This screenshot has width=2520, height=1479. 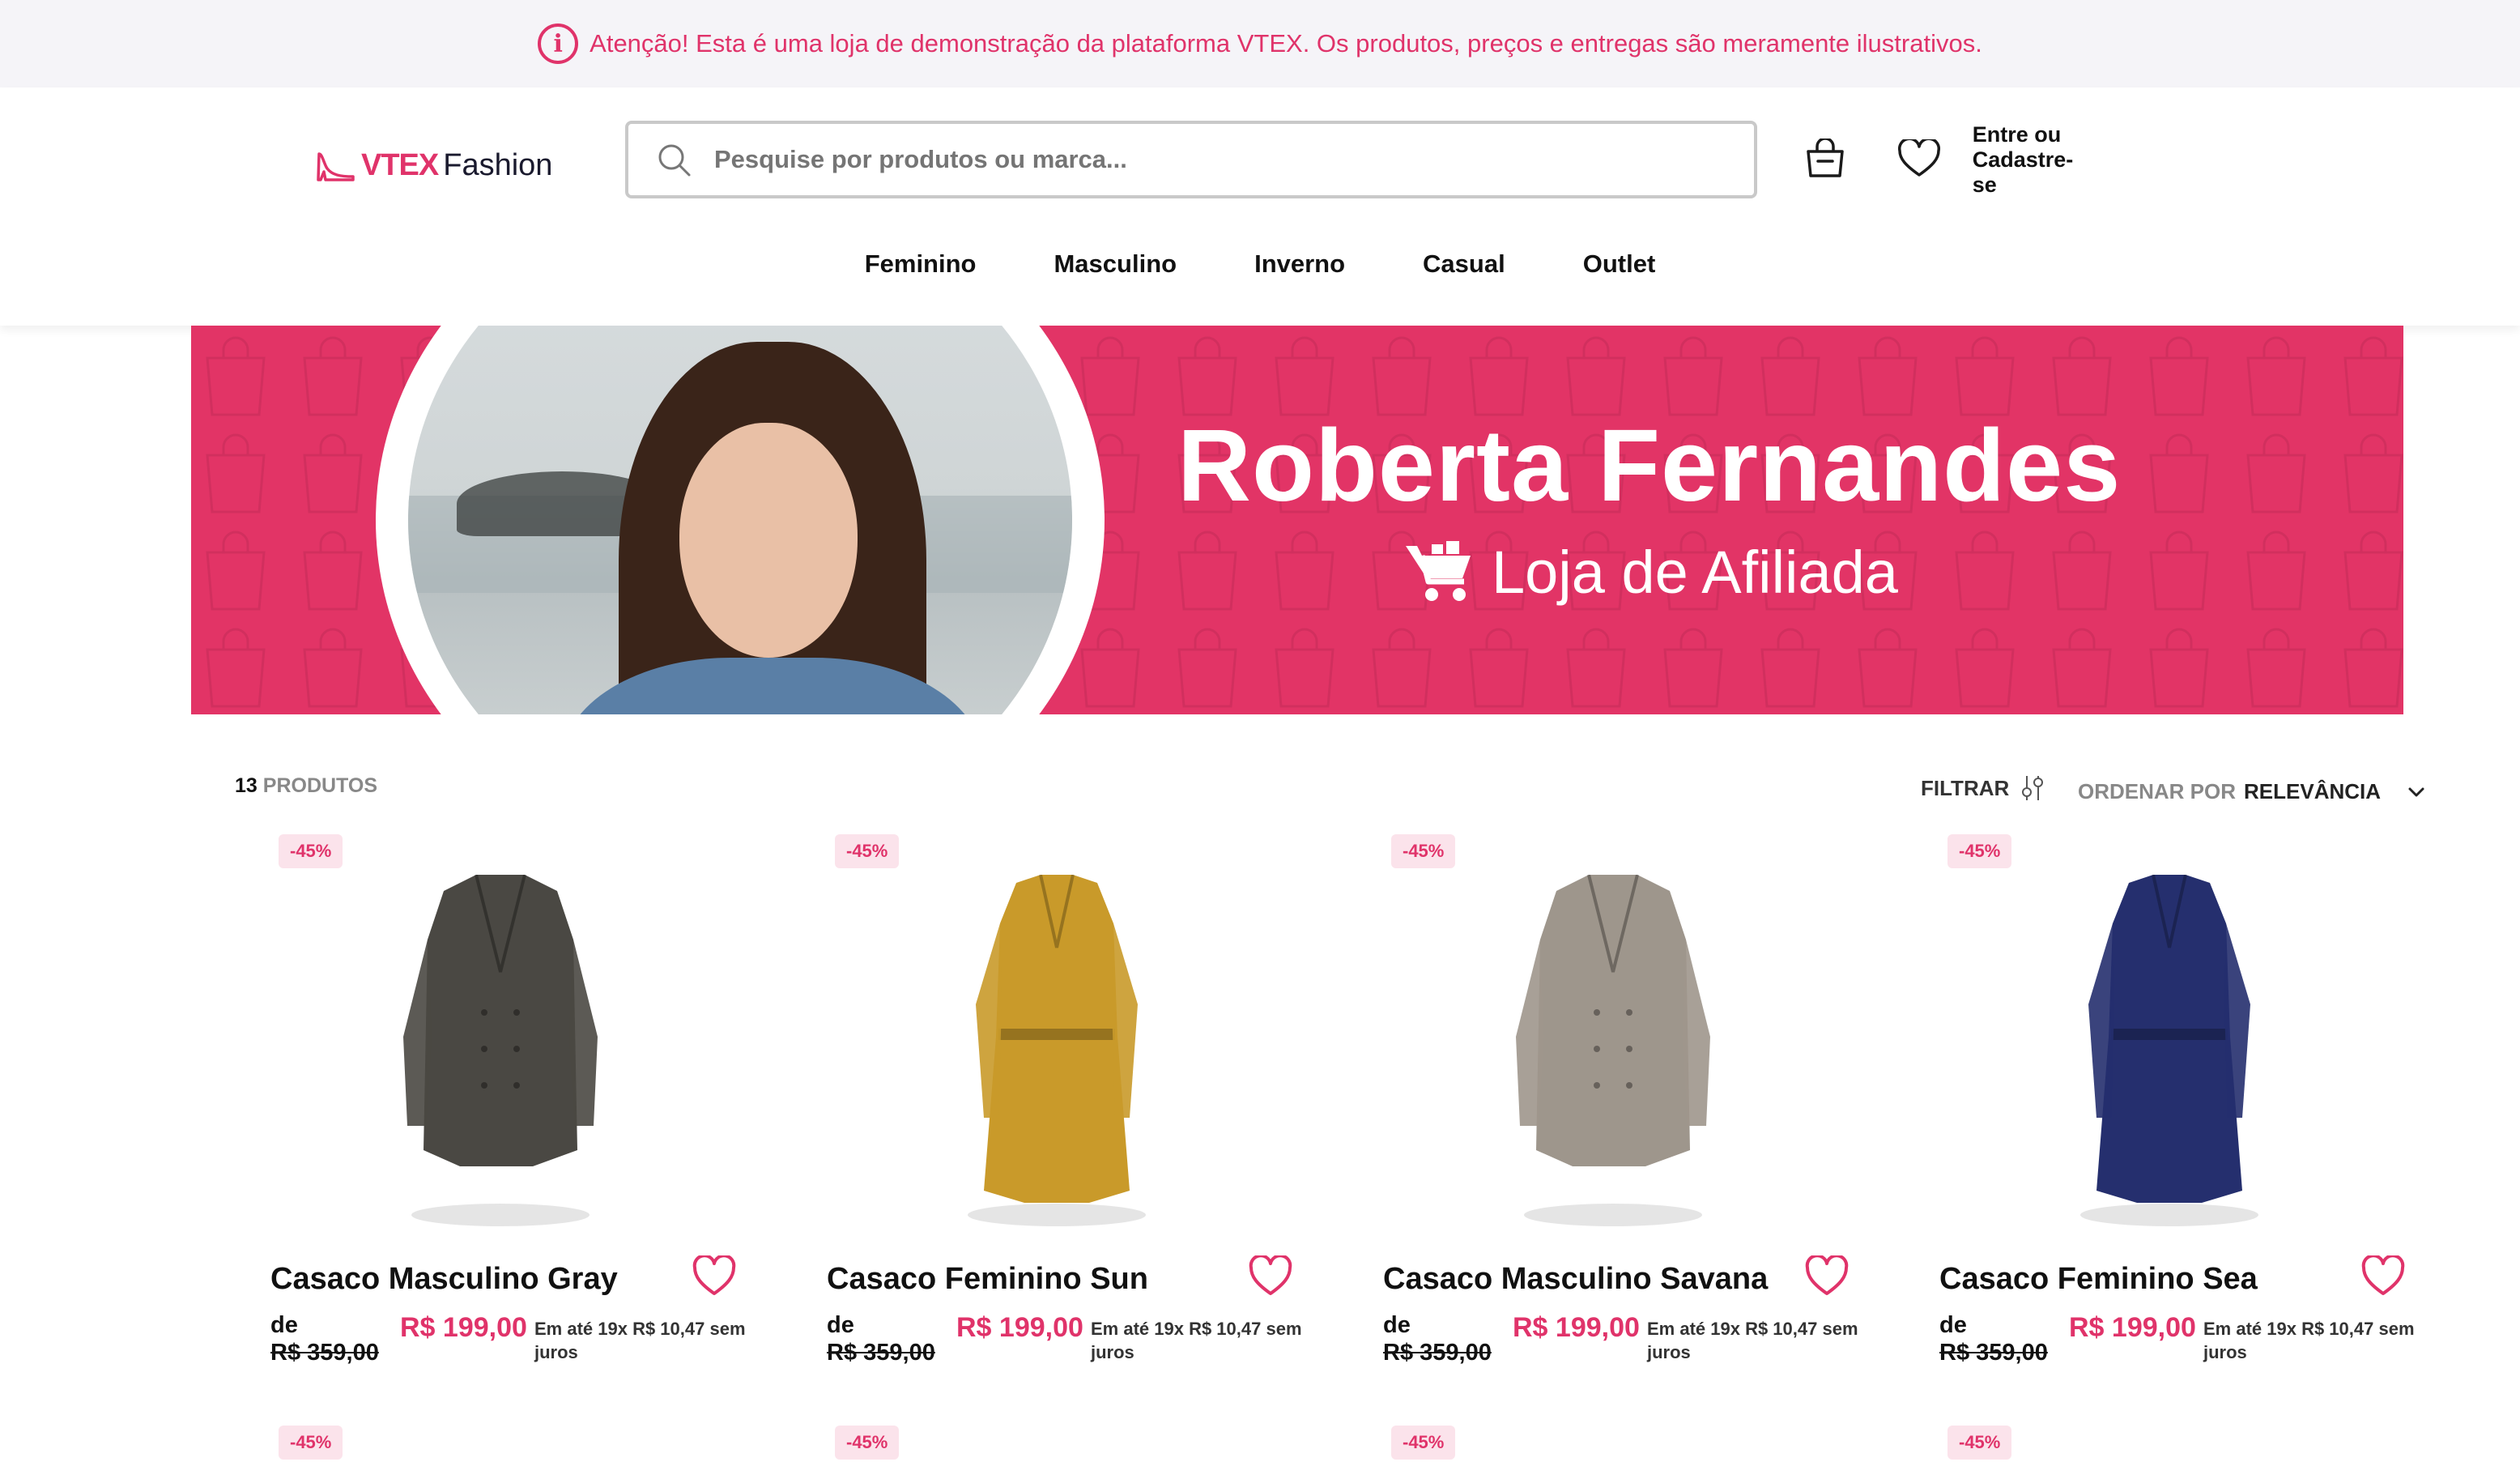 I want to click on search-box, so click(x=1191, y=159).